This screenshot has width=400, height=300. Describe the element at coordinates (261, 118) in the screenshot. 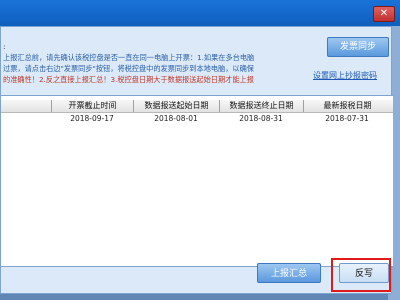

I see `cell-report-end: 2018-08-31` at that location.